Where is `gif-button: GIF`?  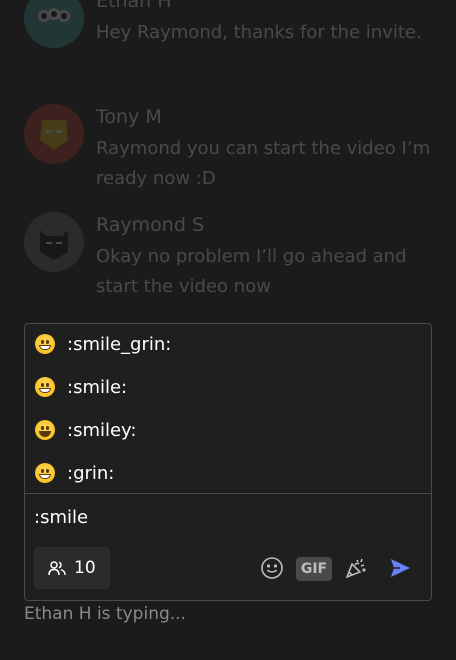
gif-button: GIF is located at coordinates (314, 569).